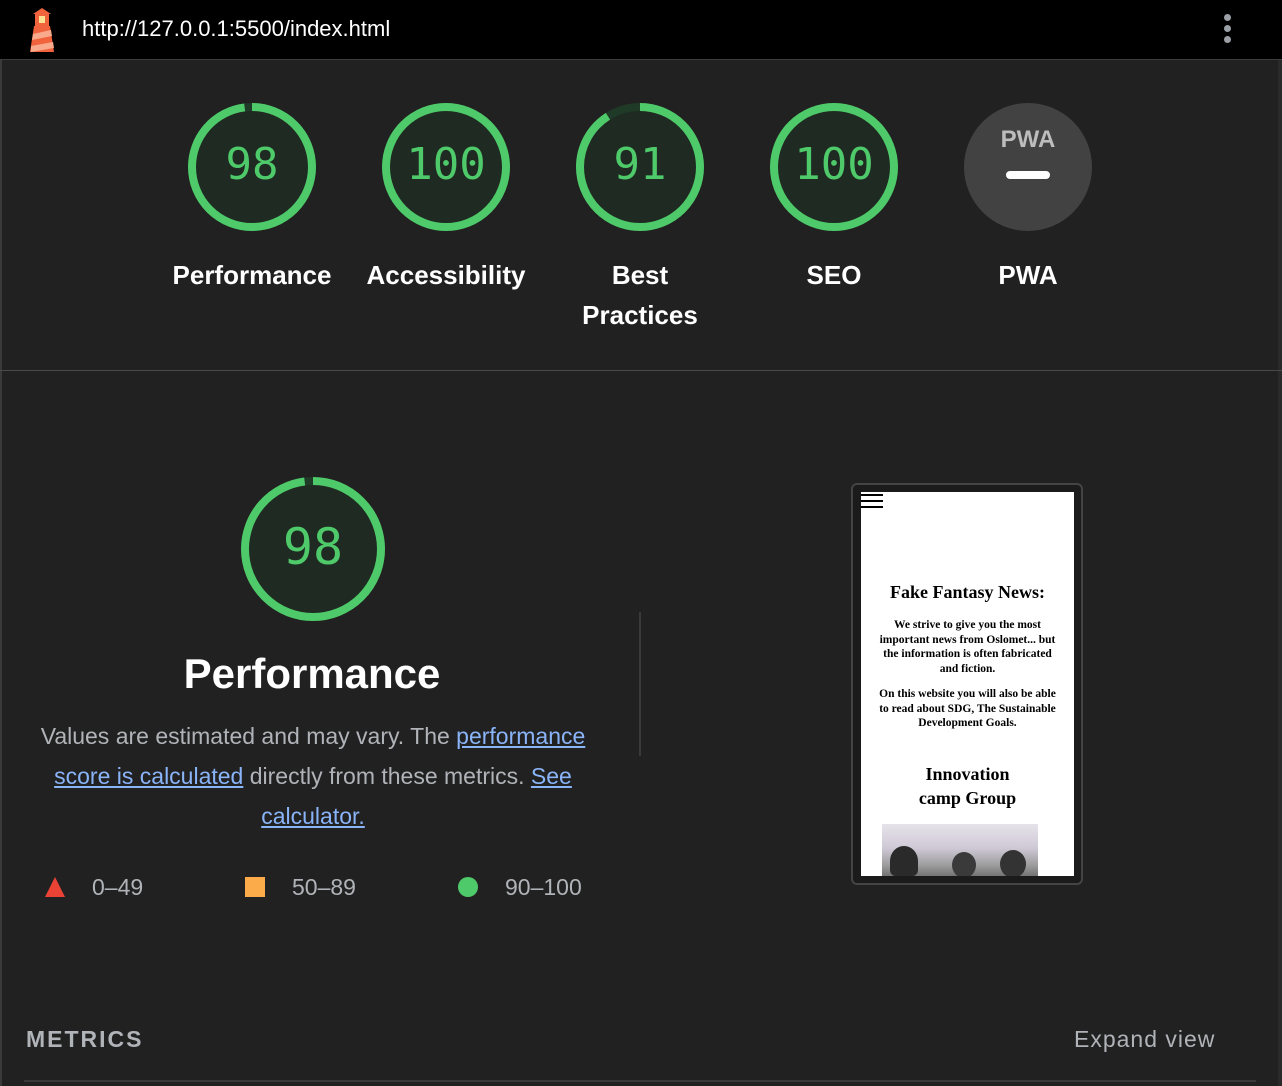 The width and height of the screenshot is (1282, 1086). Describe the element at coordinates (640, 684) in the screenshot. I see `section-divider` at that location.